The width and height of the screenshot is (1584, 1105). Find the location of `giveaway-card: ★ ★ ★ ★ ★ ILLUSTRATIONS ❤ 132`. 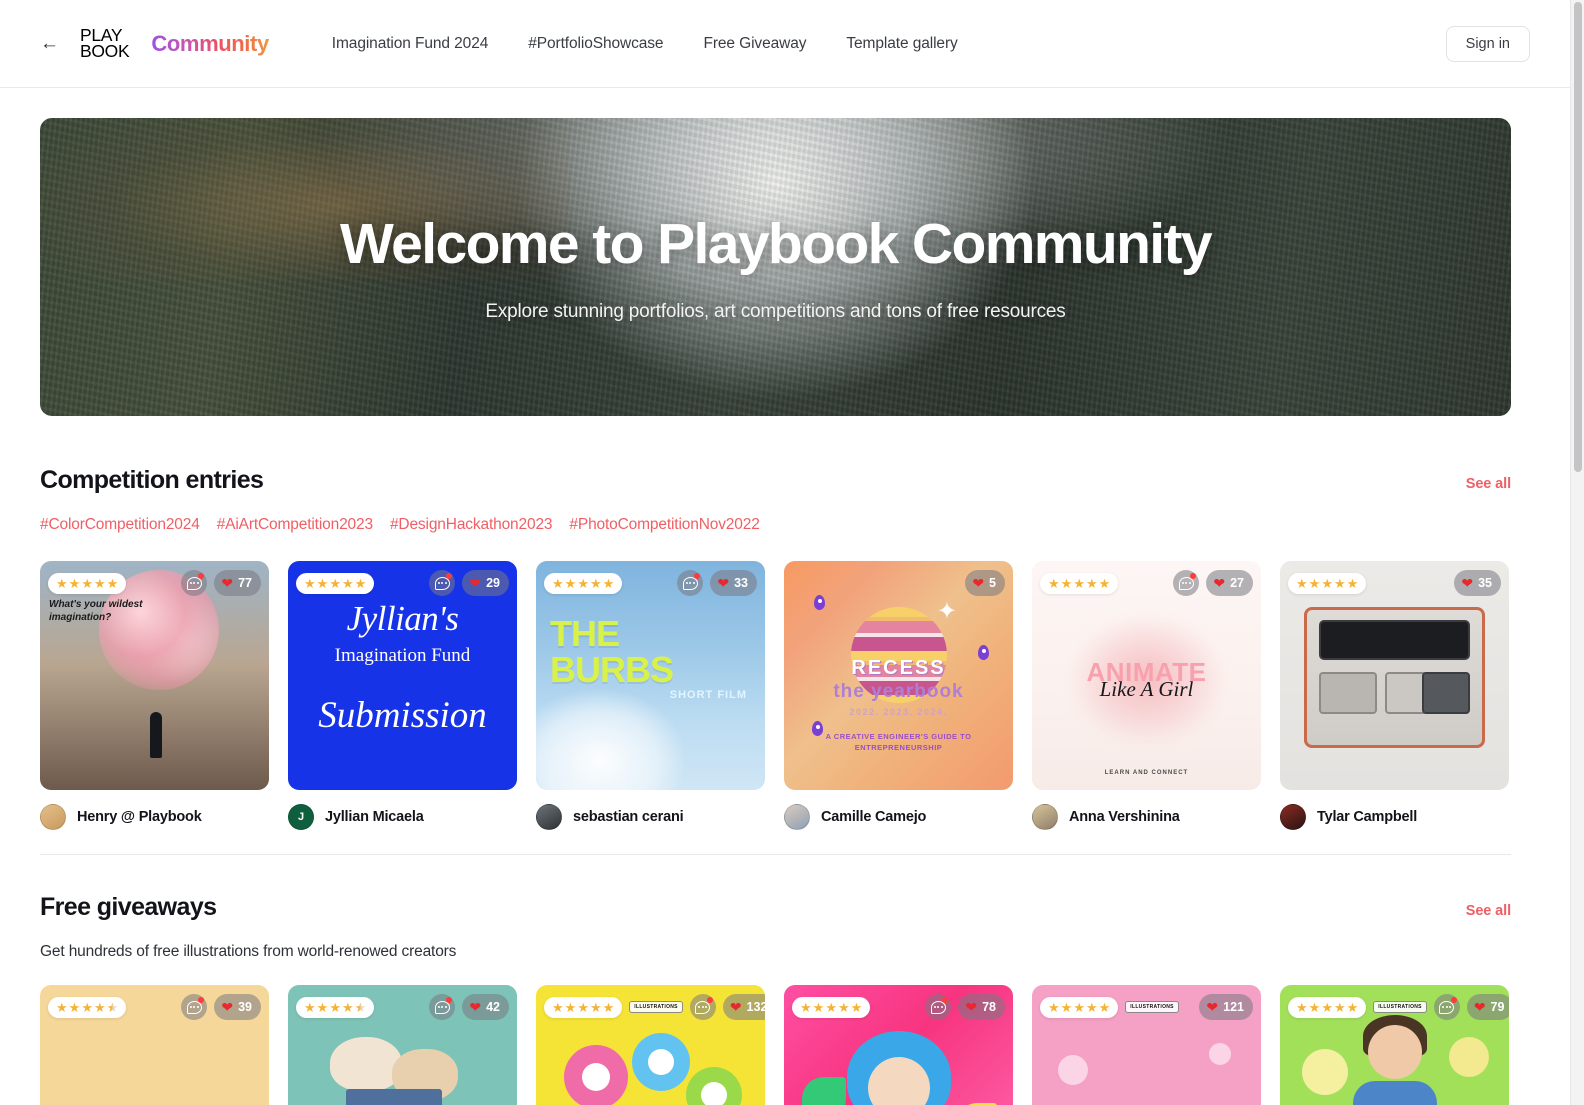

giveaway-card: ★ ★ ★ ★ ★ ILLUSTRATIONS ❤ 132 is located at coordinates (650, 1045).